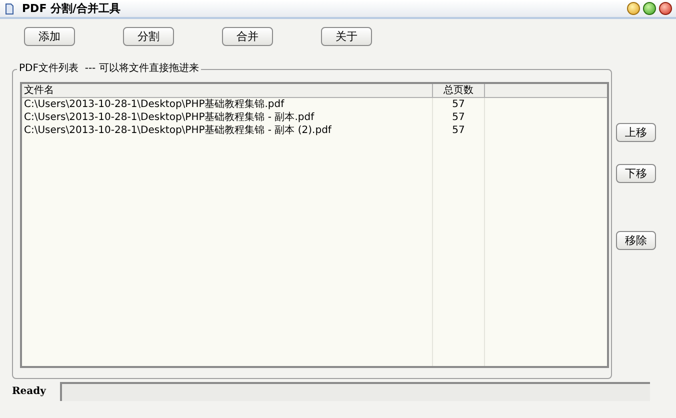  I want to click on close-button, so click(665, 8).